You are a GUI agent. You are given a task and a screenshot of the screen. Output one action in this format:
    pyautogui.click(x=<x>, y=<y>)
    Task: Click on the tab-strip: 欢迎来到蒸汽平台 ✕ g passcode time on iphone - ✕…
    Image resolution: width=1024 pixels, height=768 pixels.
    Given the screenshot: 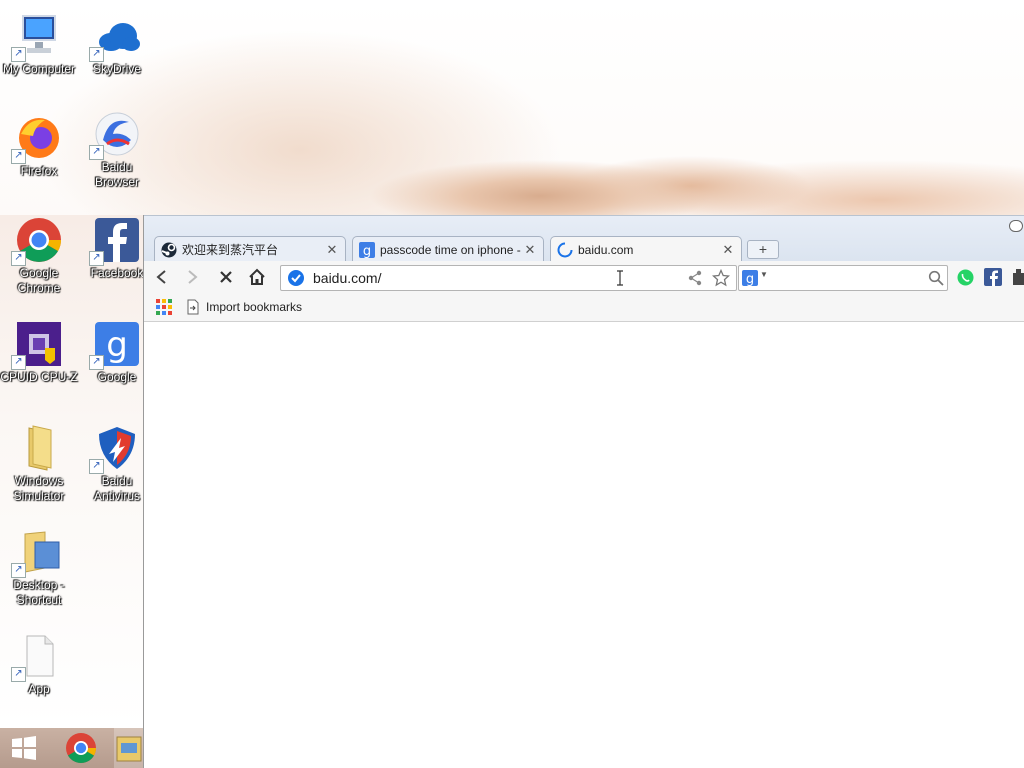 What is the action you would take?
    pyautogui.click(x=584, y=239)
    